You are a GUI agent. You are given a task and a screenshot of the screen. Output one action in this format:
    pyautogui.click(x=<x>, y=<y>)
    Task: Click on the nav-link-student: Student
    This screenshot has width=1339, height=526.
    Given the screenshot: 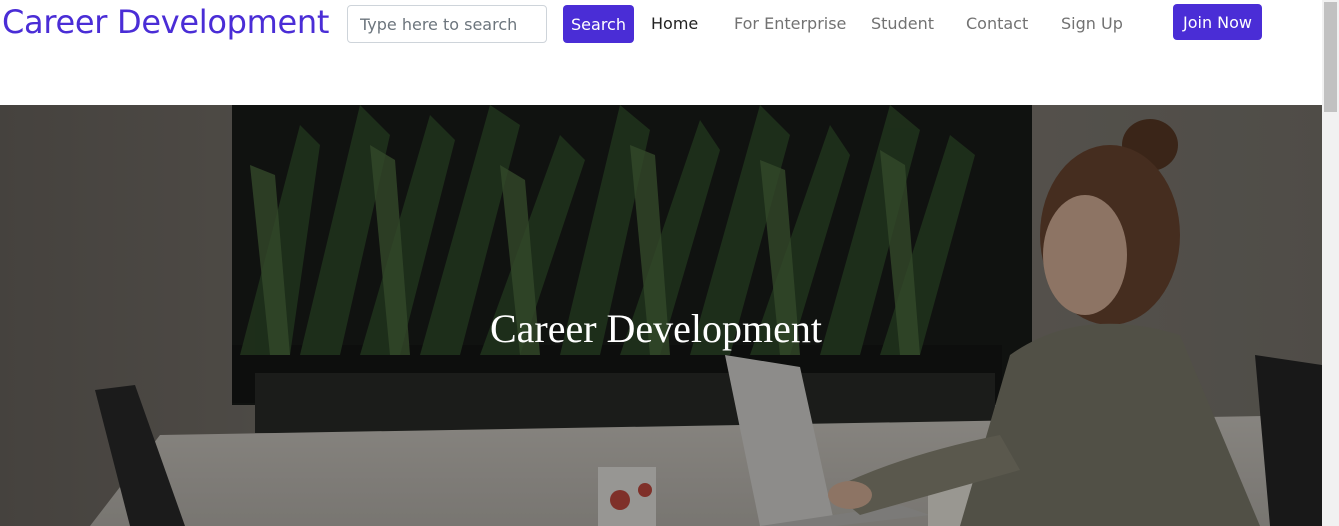 What is the action you would take?
    pyautogui.click(x=902, y=24)
    